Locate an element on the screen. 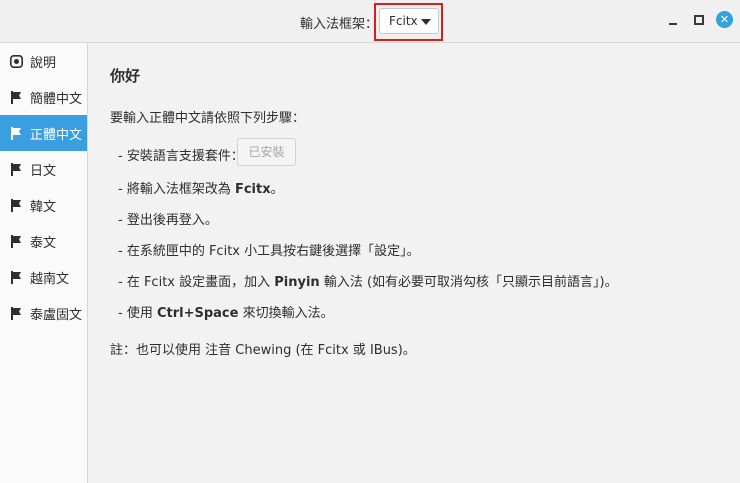  sidebar-item-japanese: 日文 is located at coordinates (43, 169).